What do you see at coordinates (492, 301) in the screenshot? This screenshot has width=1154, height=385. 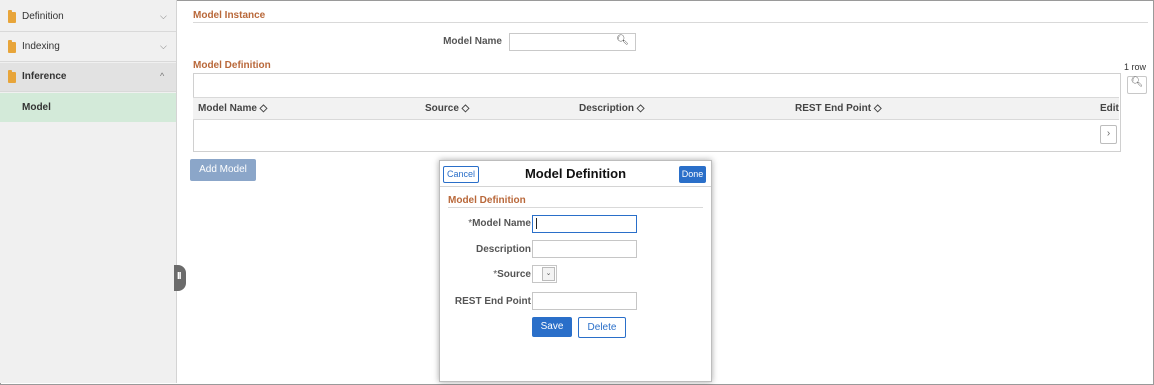 I see `rest-end-point-field-label: REST End Point` at bounding box center [492, 301].